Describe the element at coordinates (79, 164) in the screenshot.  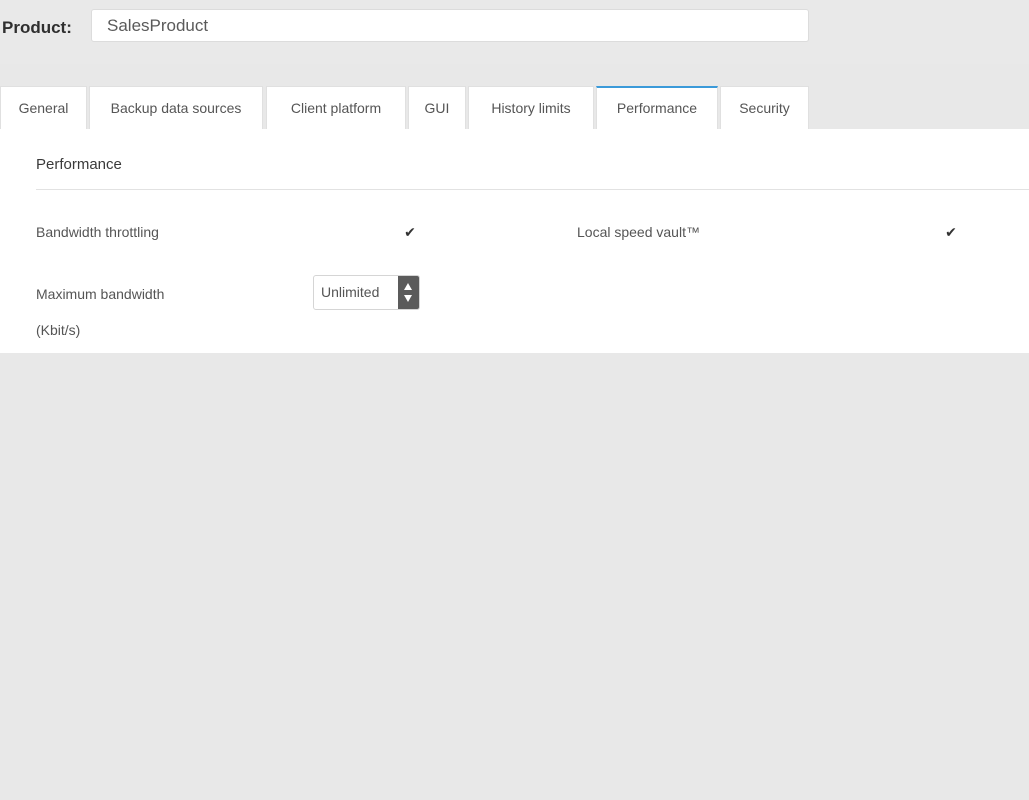
I see `section-title: Performance` at that location.